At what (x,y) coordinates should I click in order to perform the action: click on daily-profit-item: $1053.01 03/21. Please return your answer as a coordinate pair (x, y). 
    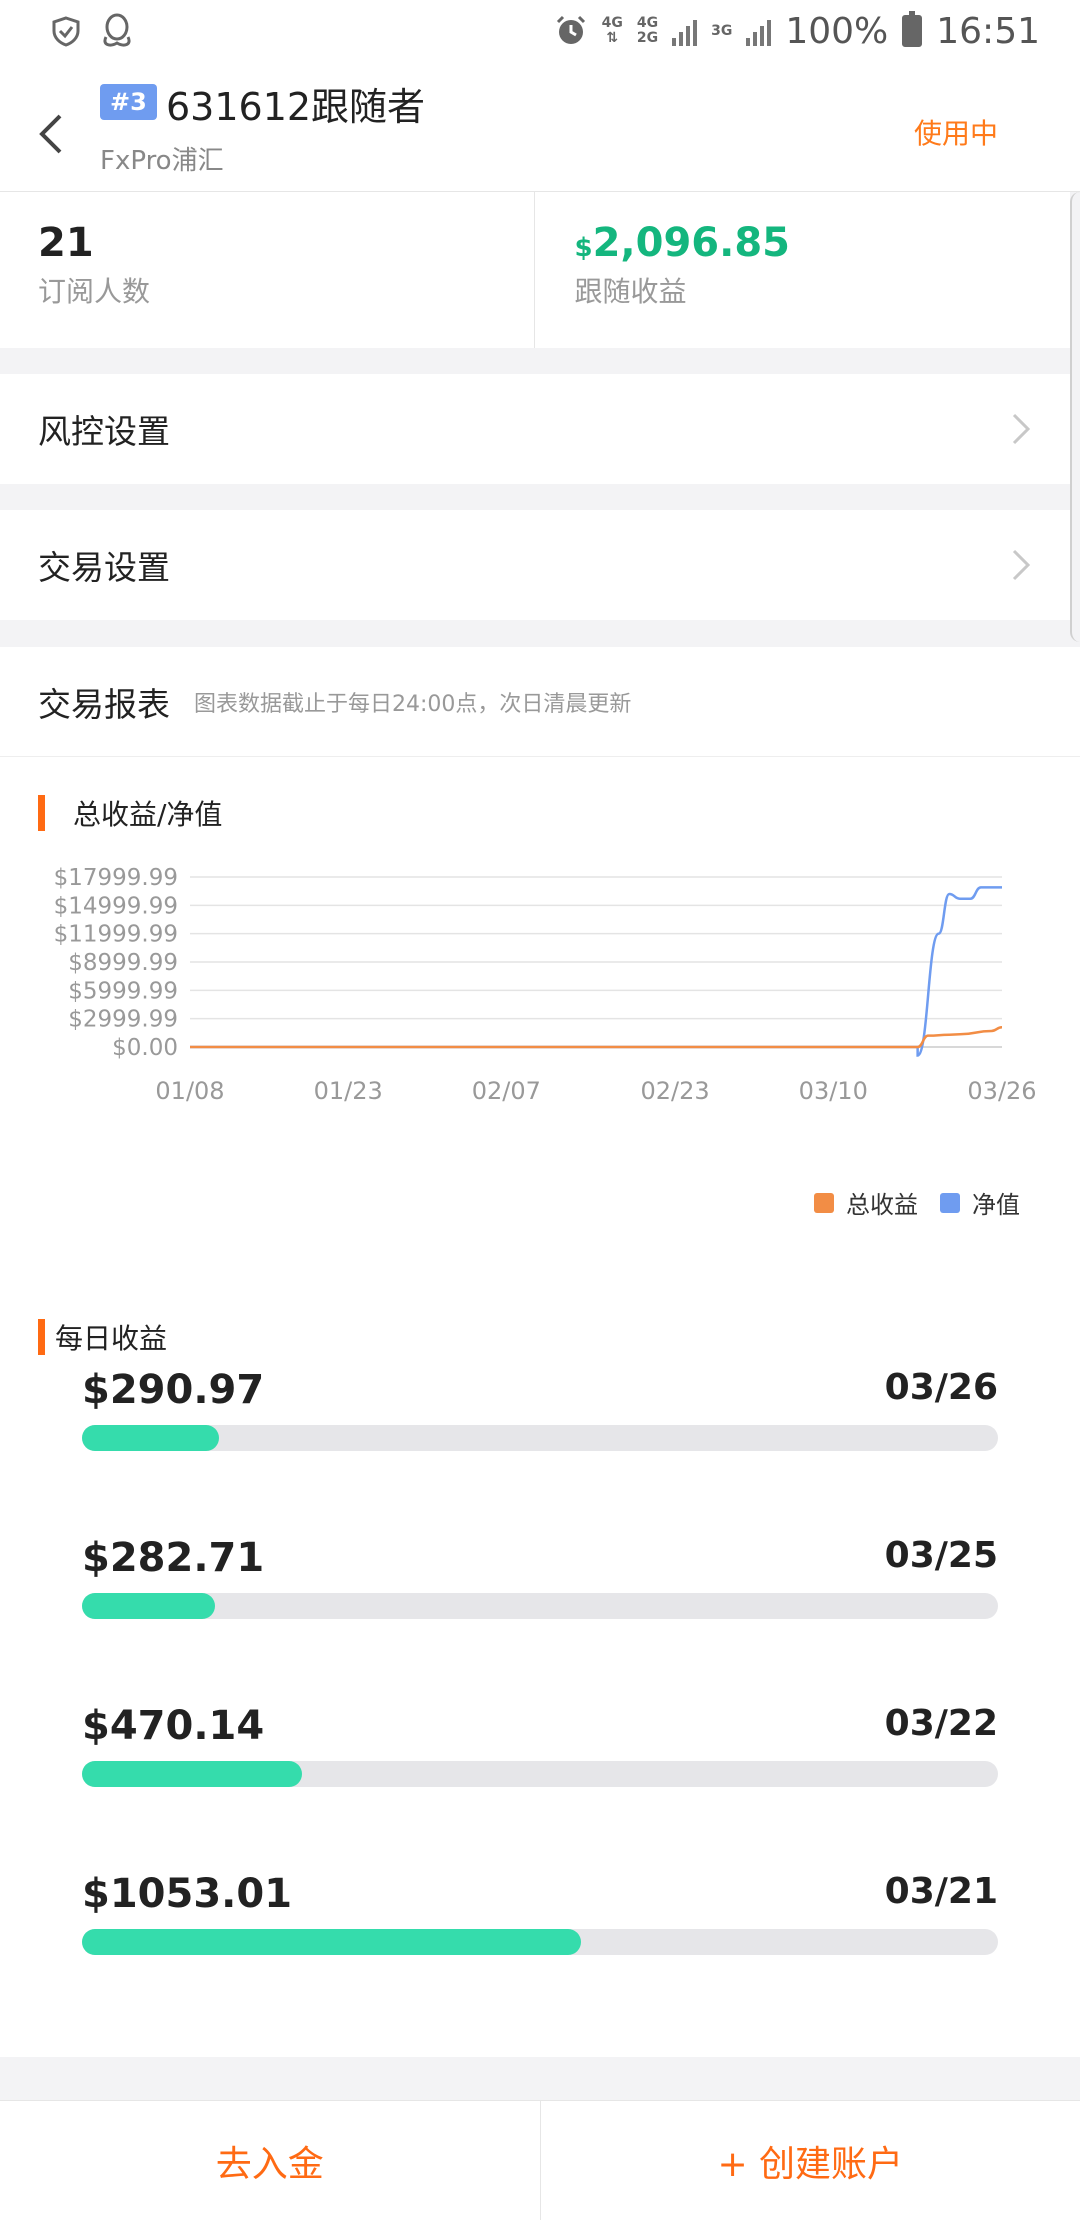
    Looking at the image, I should click on (540, 1955).